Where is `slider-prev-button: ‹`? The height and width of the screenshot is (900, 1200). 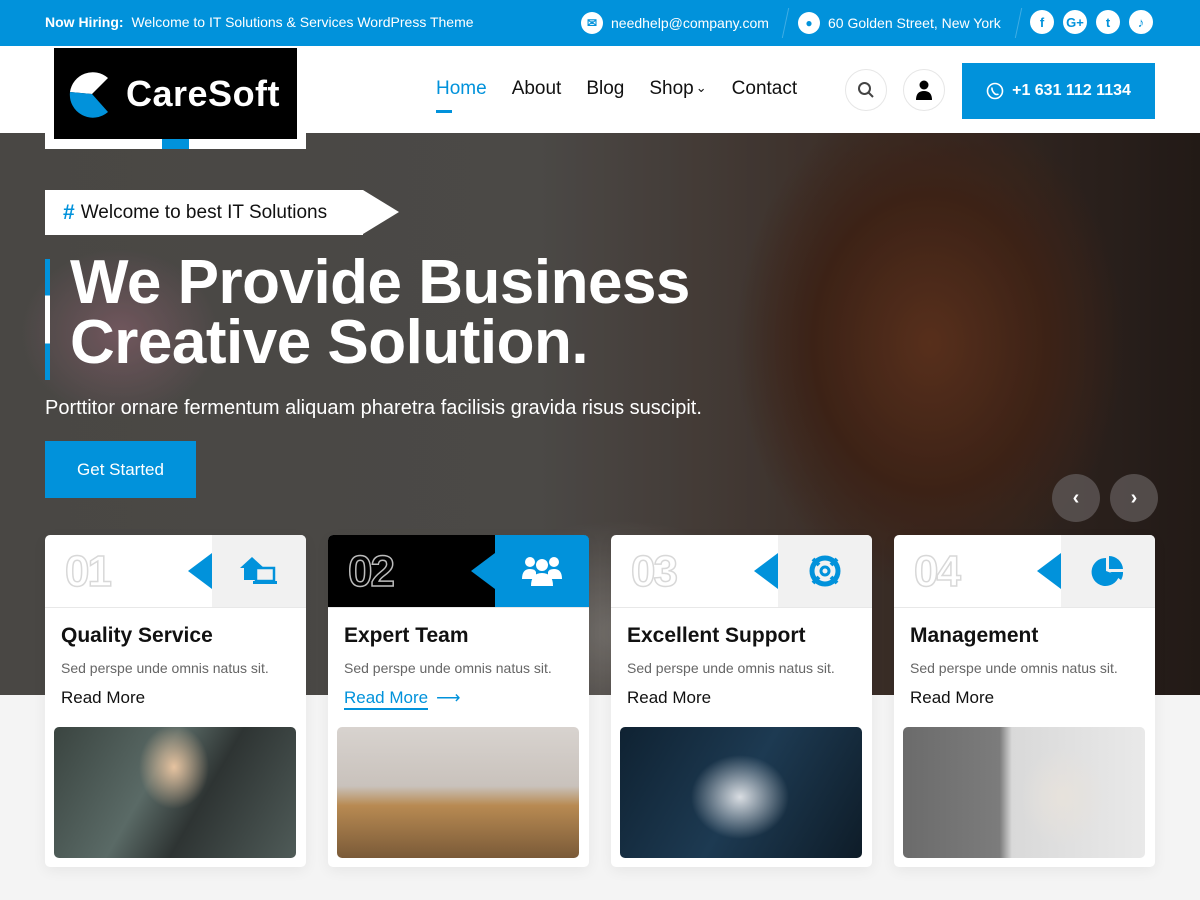
slider-prev-button: ‹ is located at coordinates (1076, 498).